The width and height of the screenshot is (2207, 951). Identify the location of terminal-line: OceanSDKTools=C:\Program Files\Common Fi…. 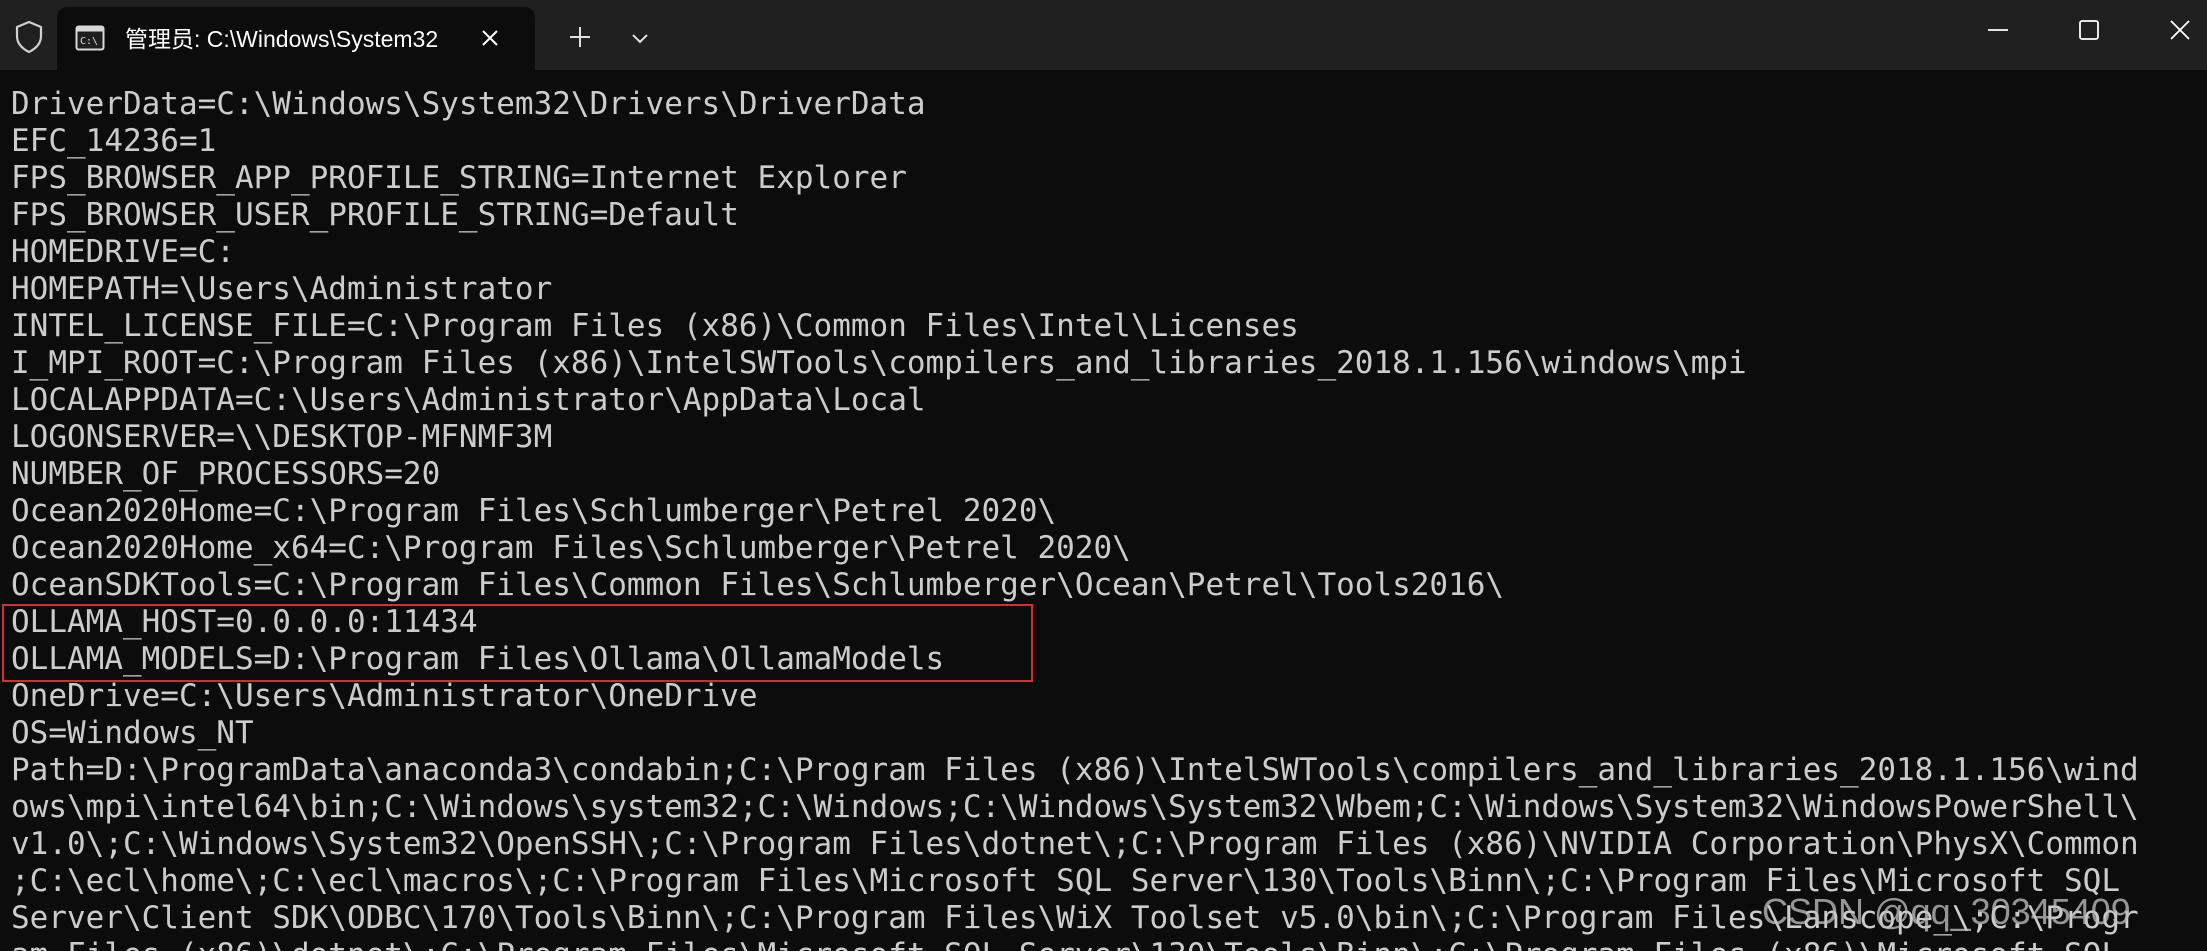
(758, 585).